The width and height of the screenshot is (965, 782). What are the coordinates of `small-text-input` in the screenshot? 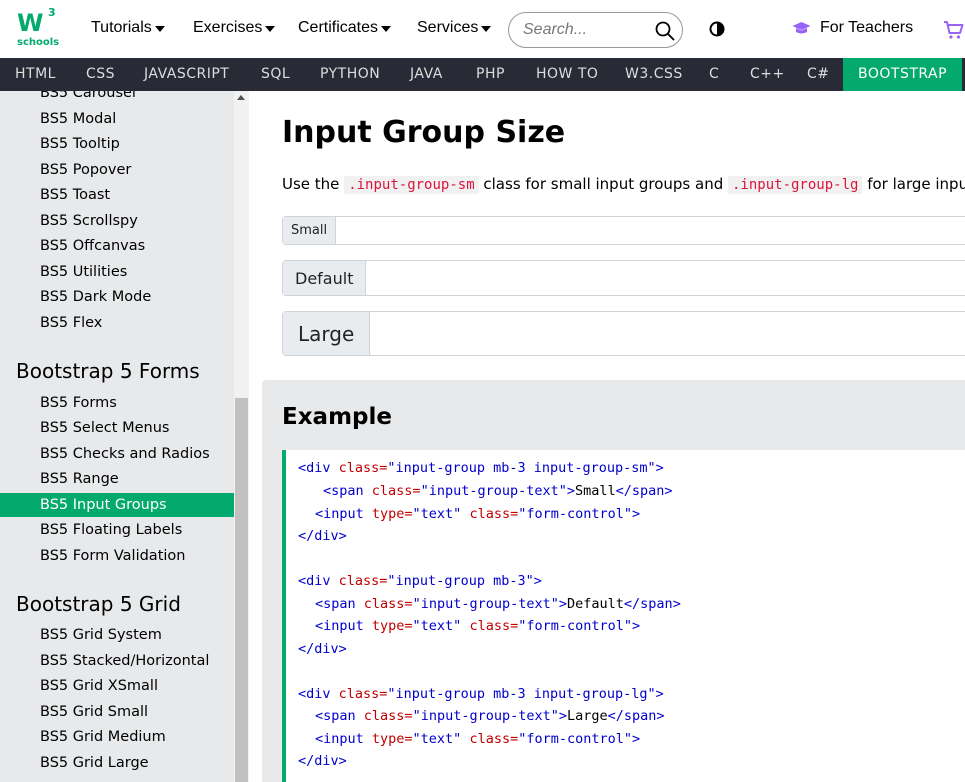 It's located at (650, 230).